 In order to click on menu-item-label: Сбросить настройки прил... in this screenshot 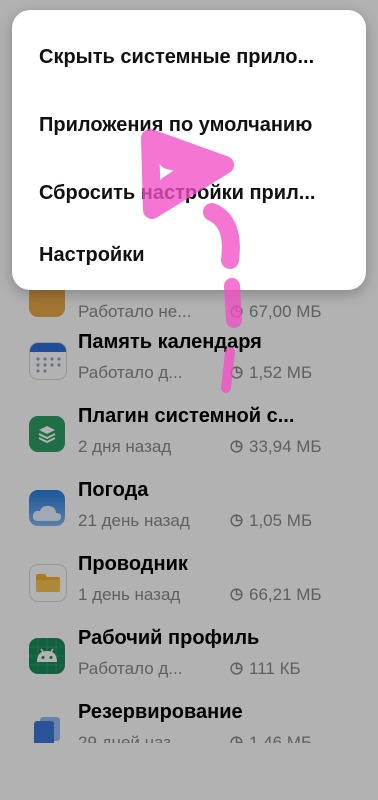, I will do `click(177, 193)`.